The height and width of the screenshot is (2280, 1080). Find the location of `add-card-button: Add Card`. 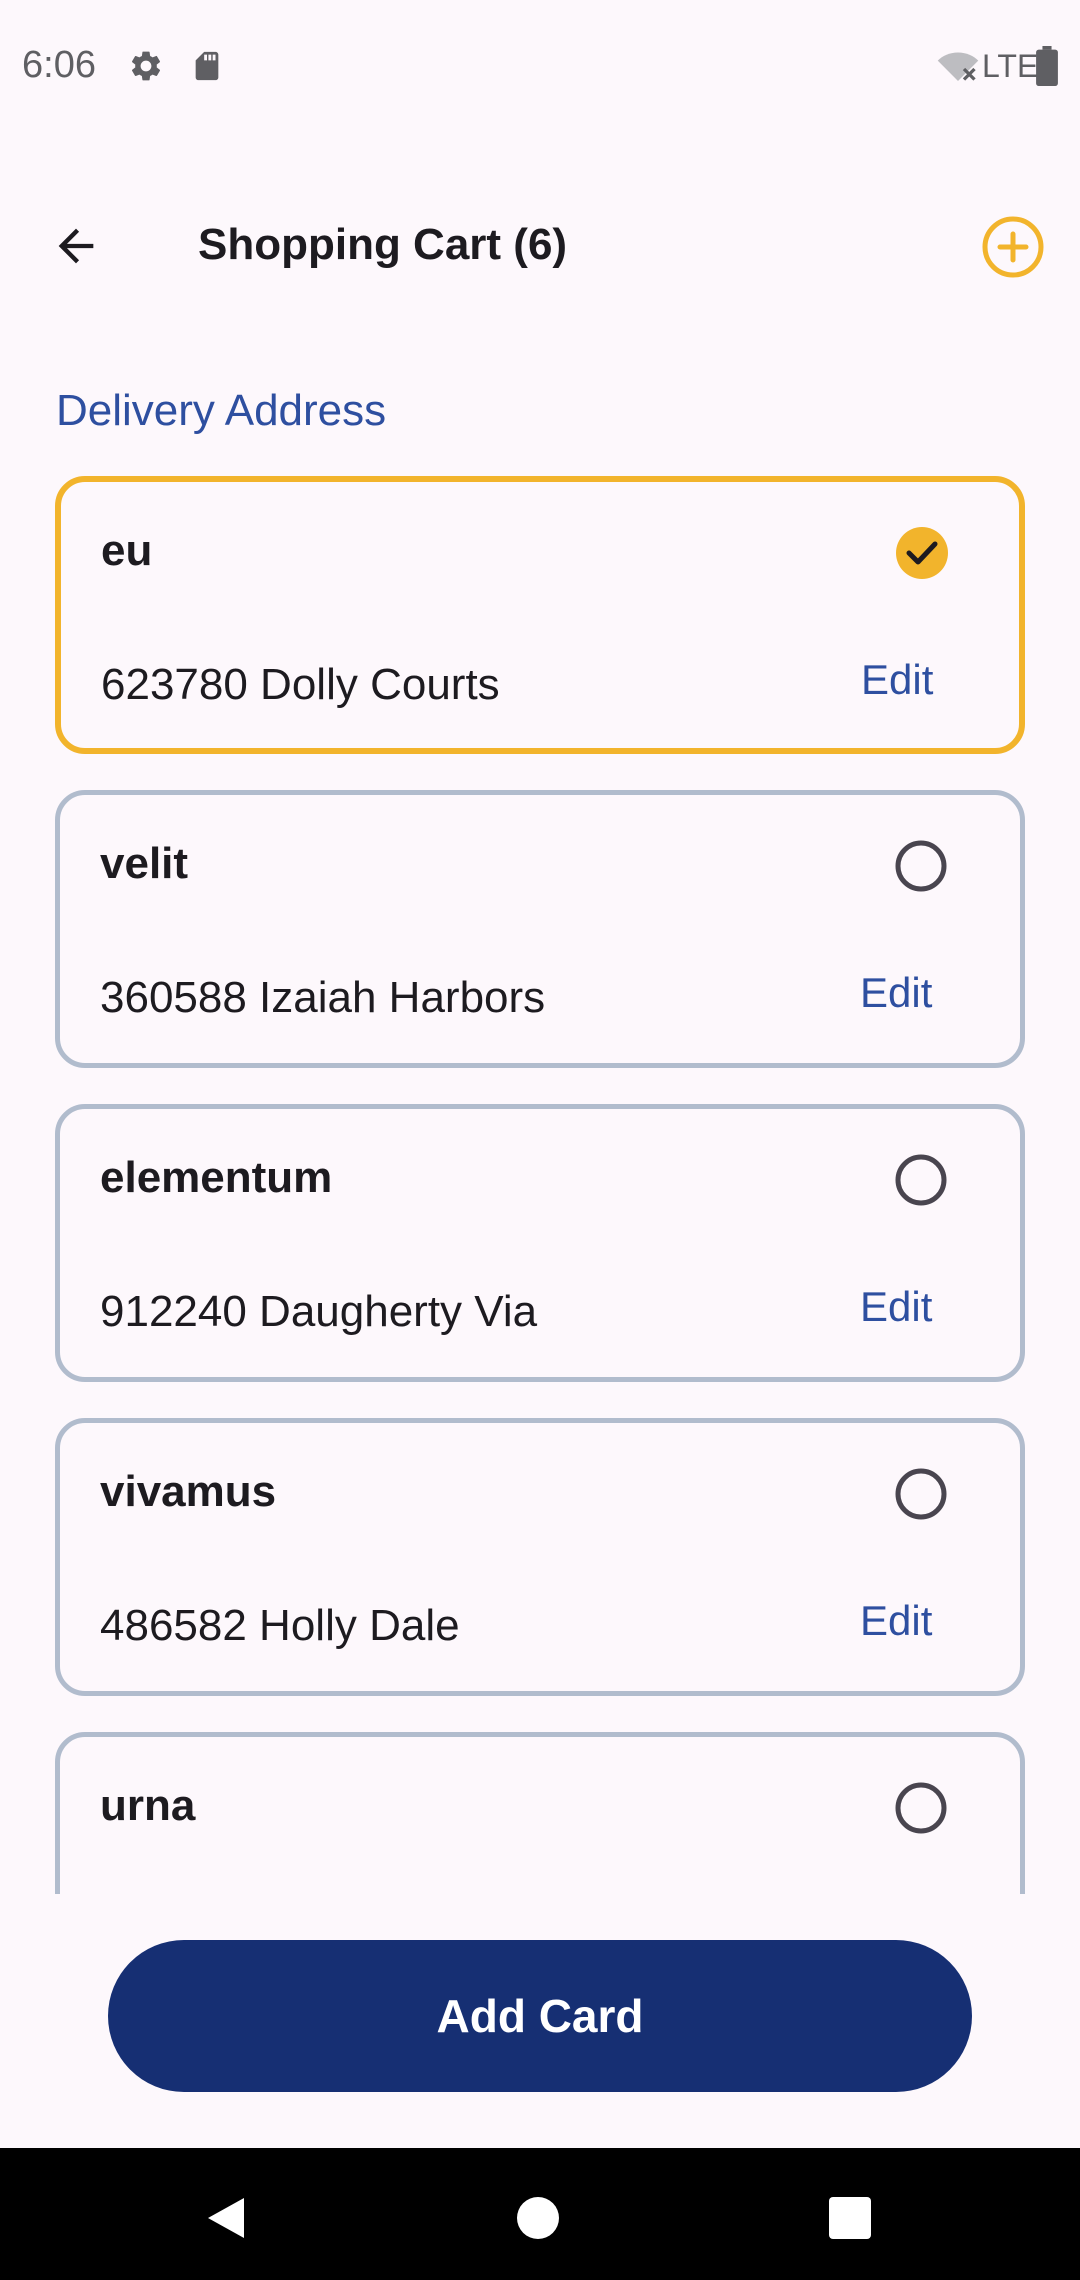

add-card-button: Add Card is located at coordinates (540, 2016).